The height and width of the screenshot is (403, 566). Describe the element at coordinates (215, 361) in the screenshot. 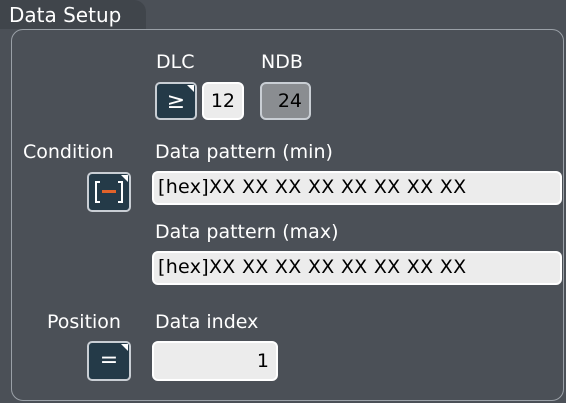

I see `data-index-field: 1` at that location.